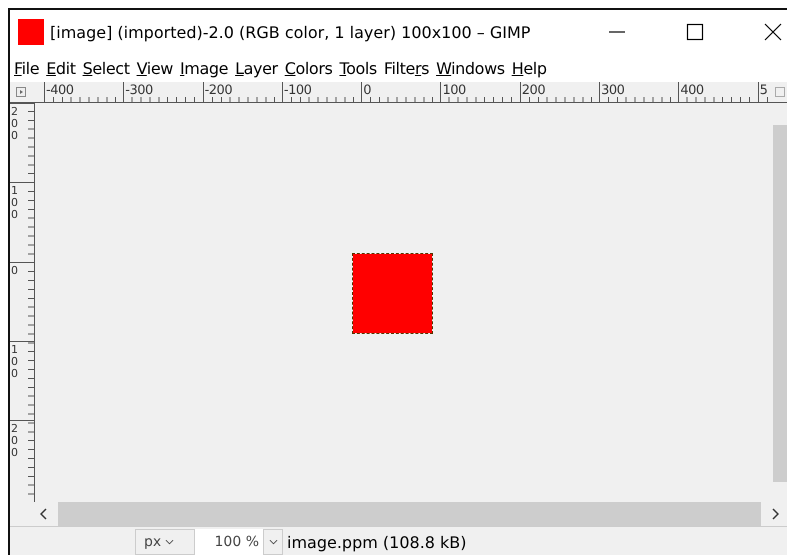 This screenshot has width=787, height=555. Describe the element at coordinates (154, 68) in the screenshot. I see `menu-item: View` at that location.